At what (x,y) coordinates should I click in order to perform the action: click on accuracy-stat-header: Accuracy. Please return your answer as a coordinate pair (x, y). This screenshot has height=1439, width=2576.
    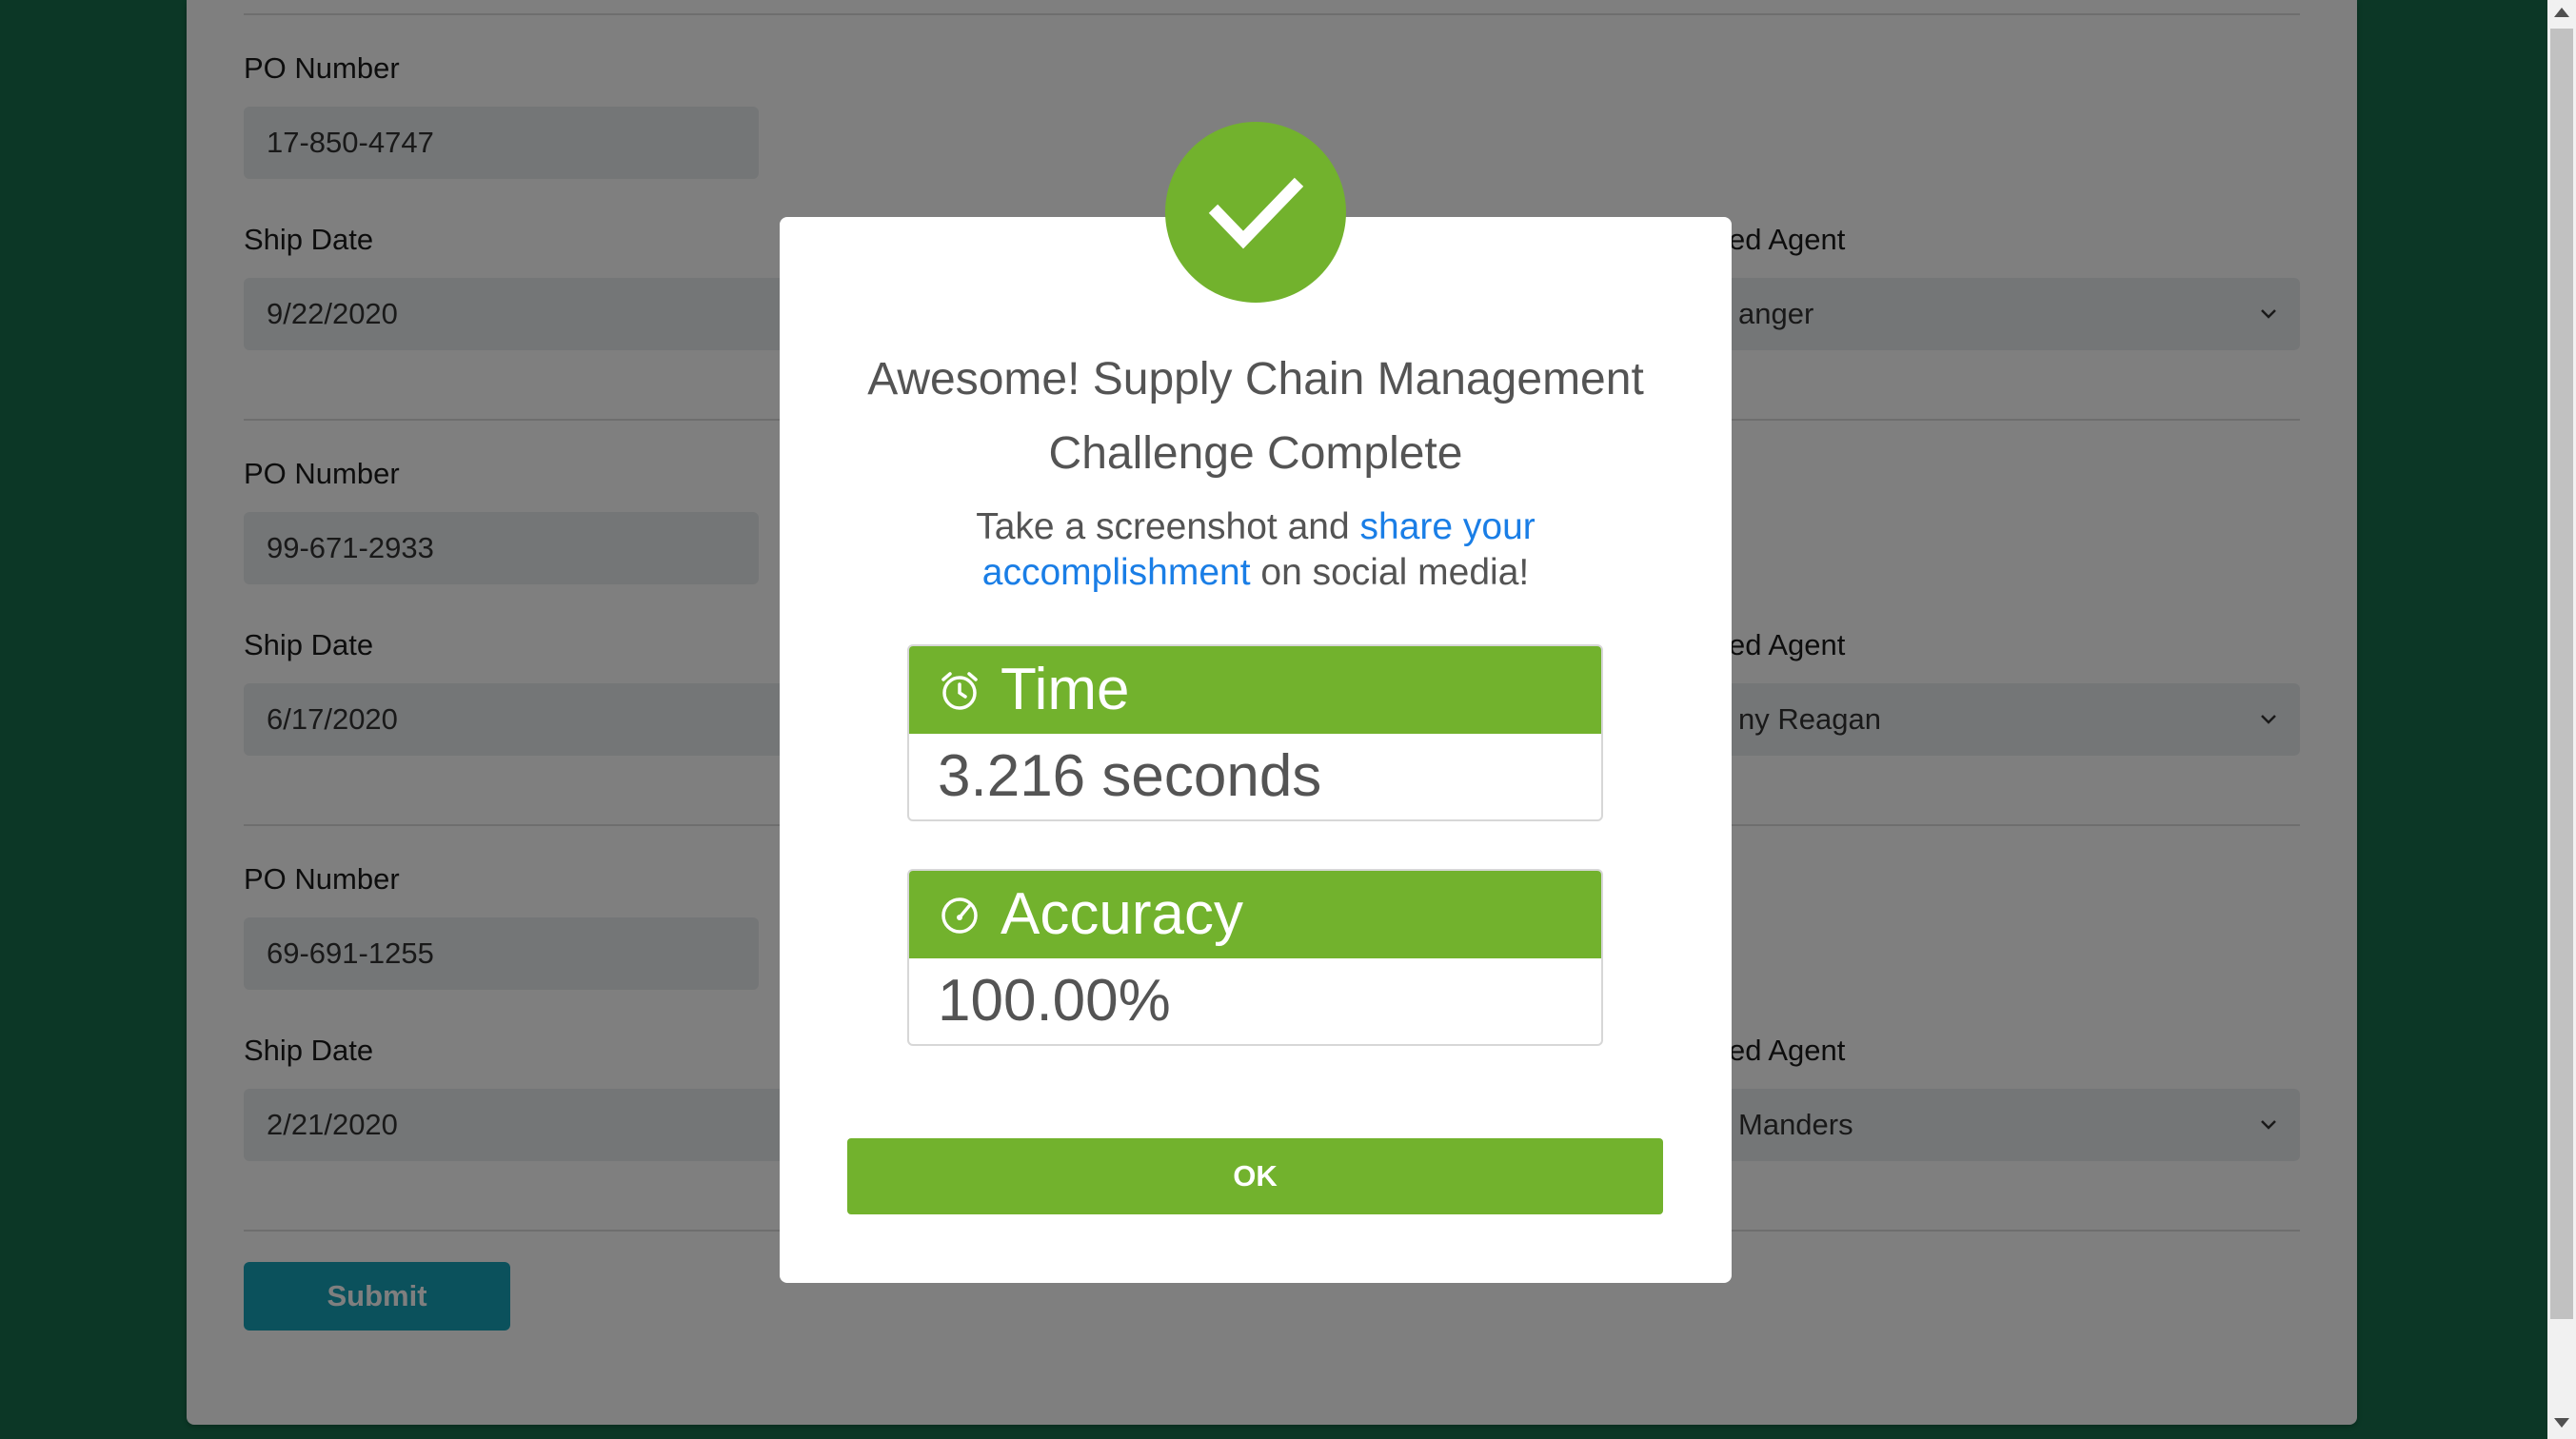
    Looking at the image, I should click on (1255, 914).